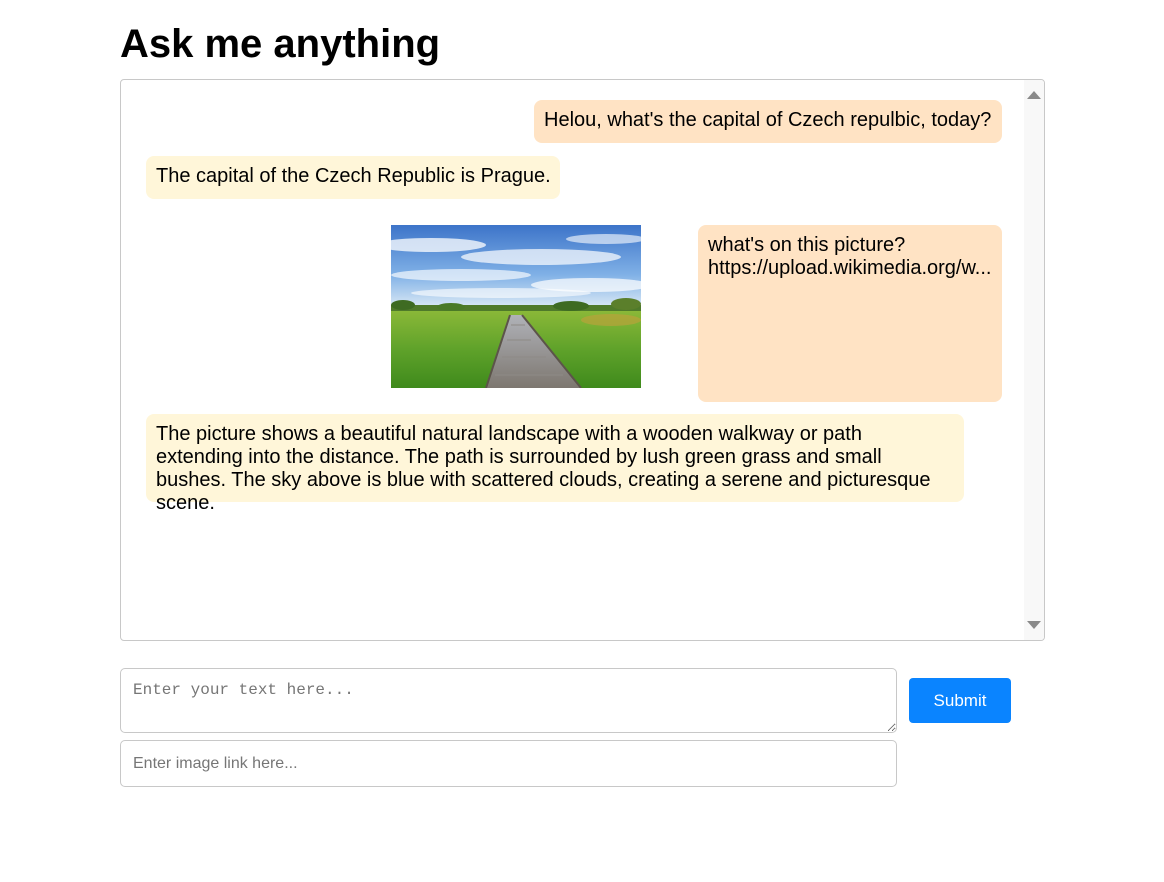 The image size is (1164, 882). Describe the element at coordinates (807, 245) in the screenshot. I see `user-message-text: what's on this picture?` at that location.